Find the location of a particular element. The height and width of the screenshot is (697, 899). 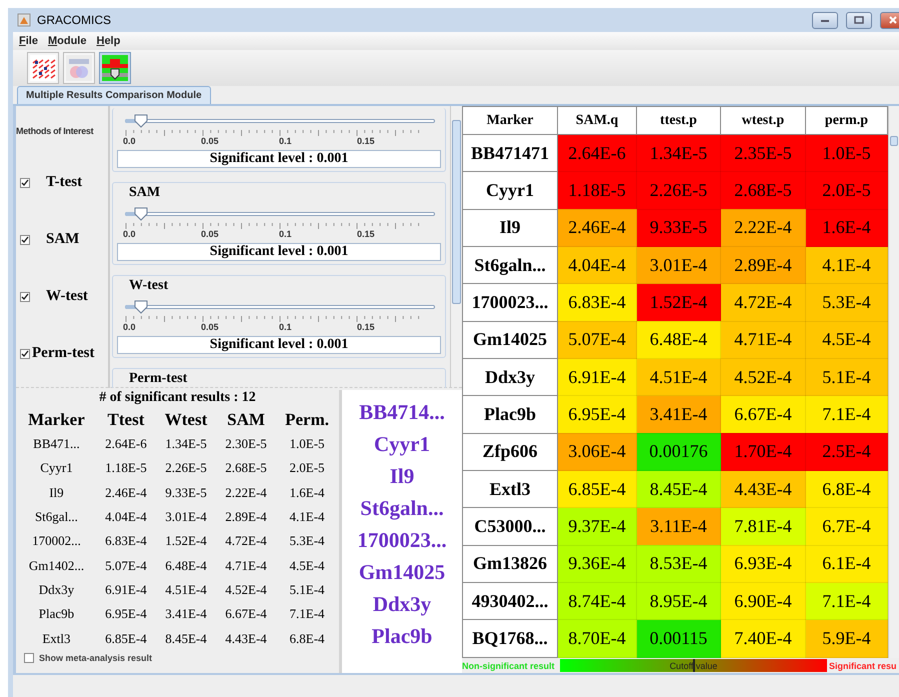

marker-item: Ddx3y is located at coordinates (402, 604).